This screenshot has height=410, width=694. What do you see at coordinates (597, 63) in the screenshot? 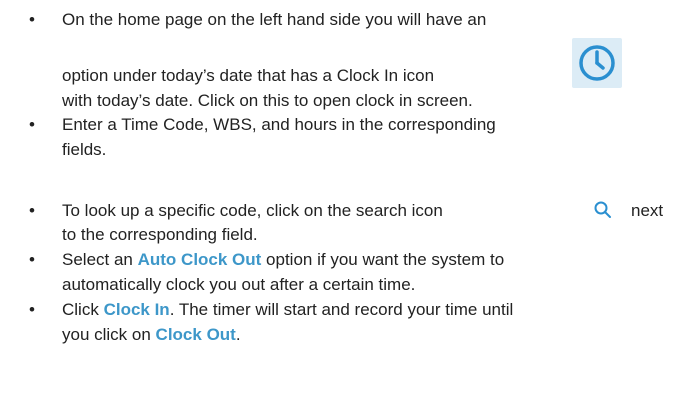
I see `clock-icon` at bounding box center [597, 63].